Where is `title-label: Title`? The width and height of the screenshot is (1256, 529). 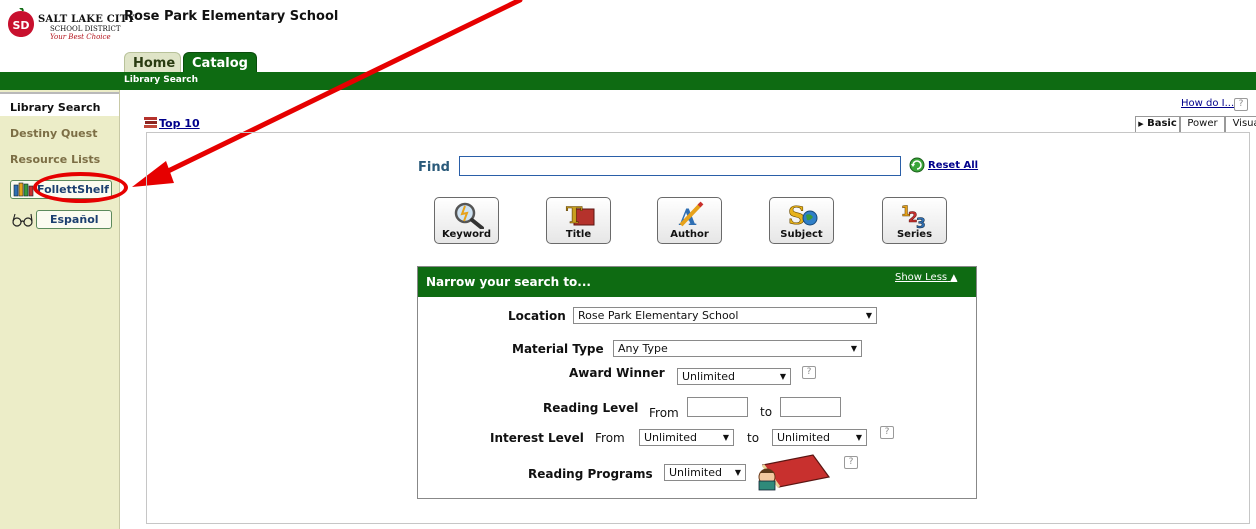 title-label: Title is located at coordinates (578, 234).